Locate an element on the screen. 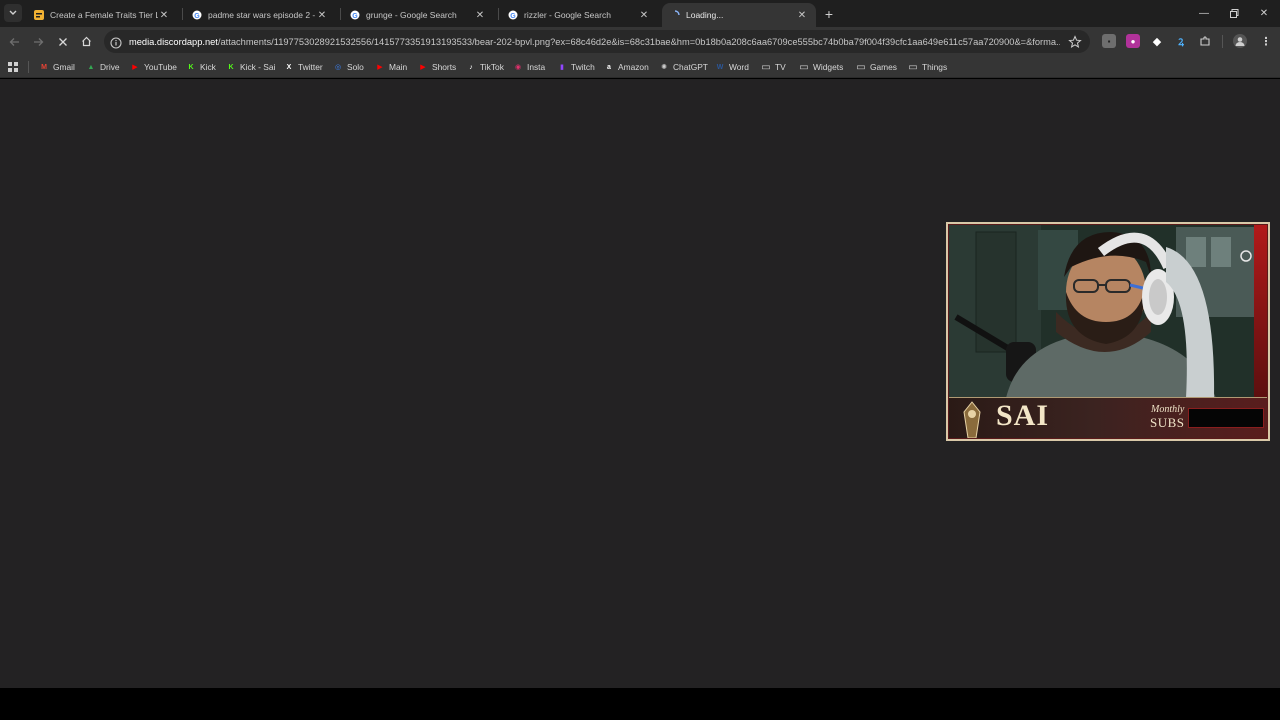  bookmark-label: ChatGPT is located at coordinates (690, 67).